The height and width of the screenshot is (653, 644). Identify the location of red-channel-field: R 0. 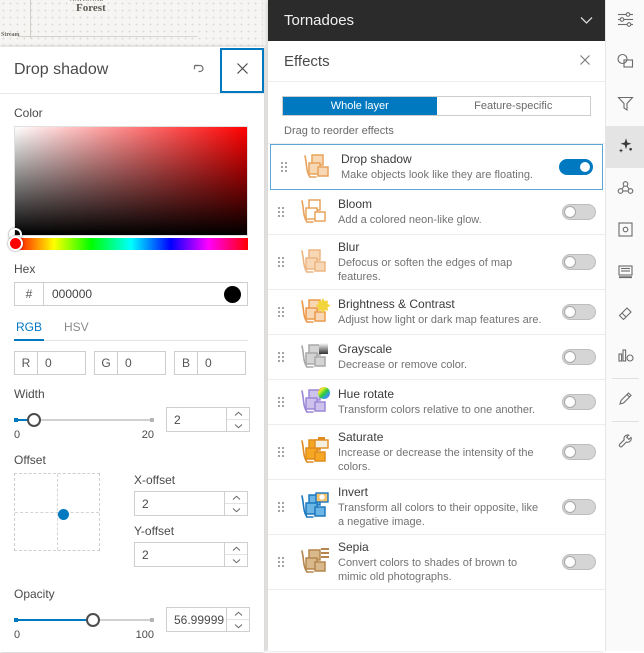
(50, 363).